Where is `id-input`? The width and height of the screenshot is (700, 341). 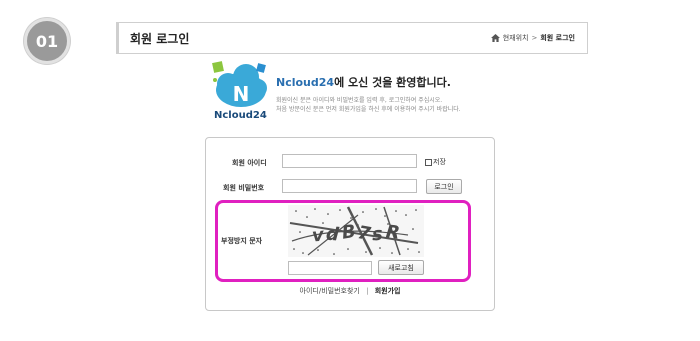 id-input is located at coordinates (349, 161).